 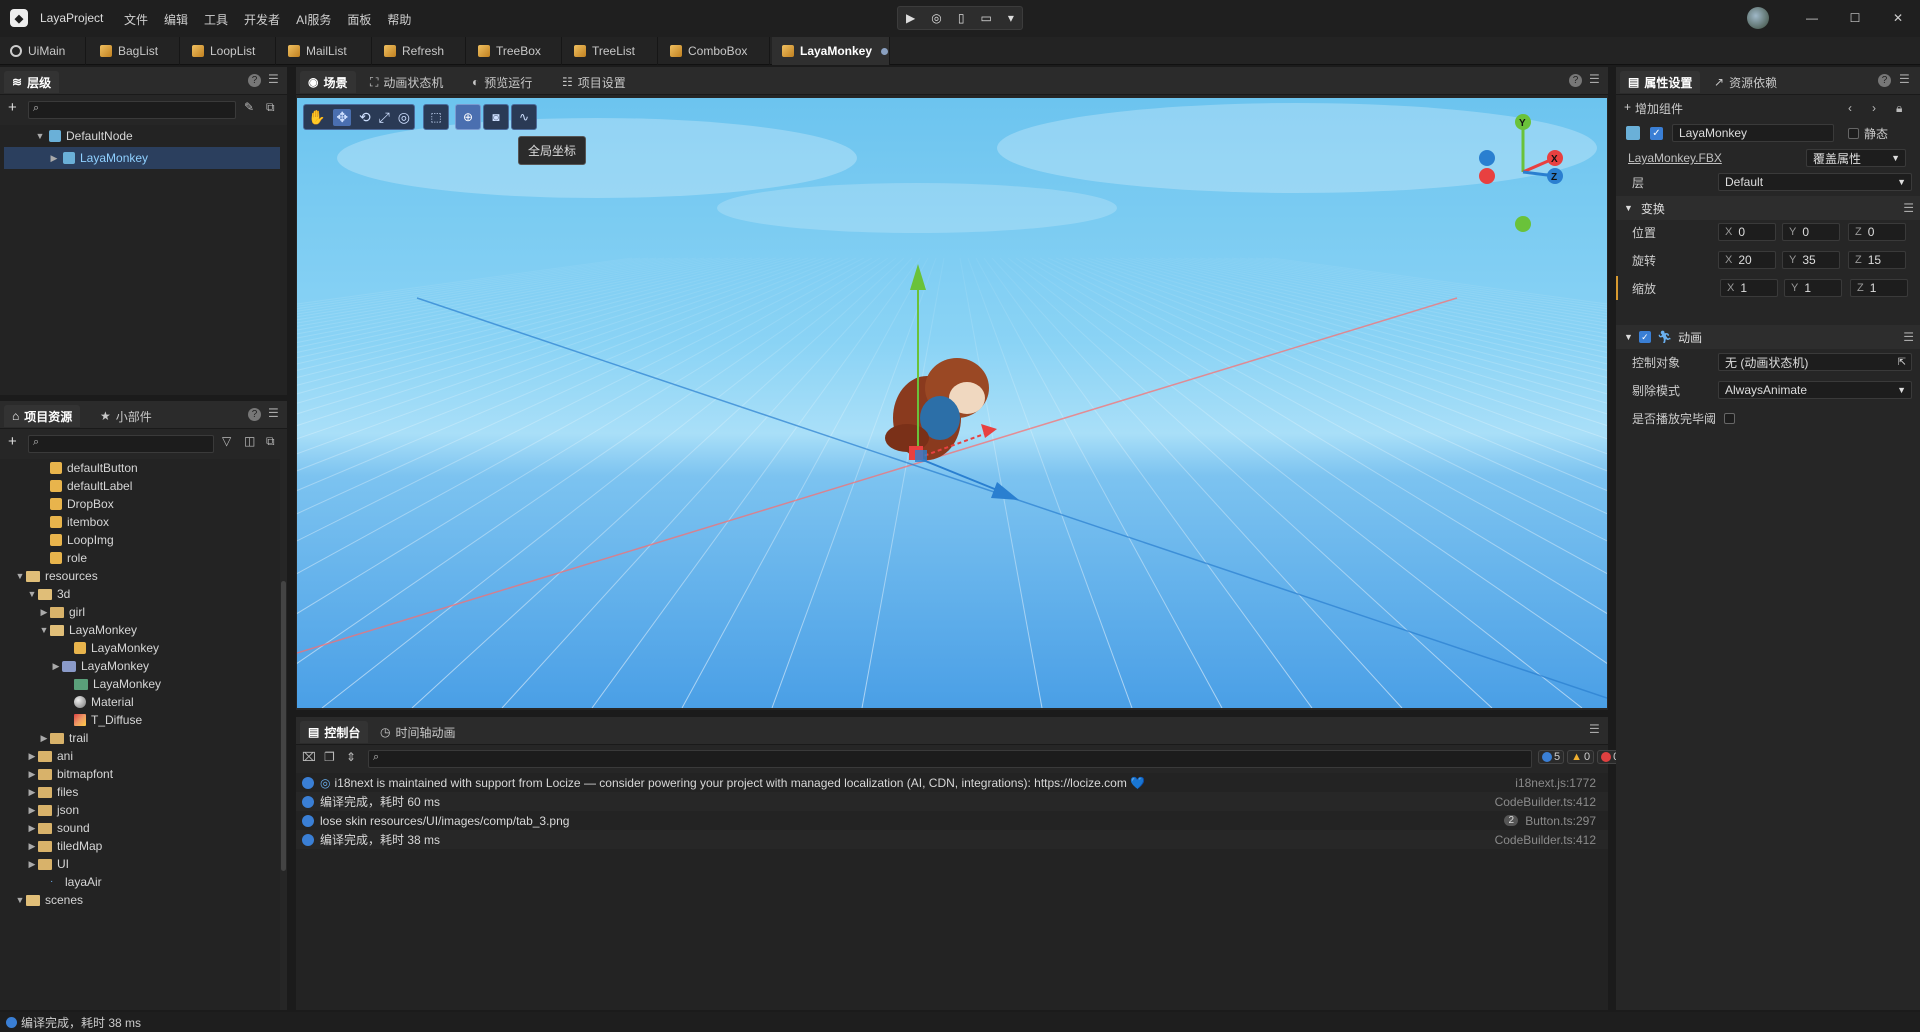 I want to click on tab-combobox: ComboBox, so click(x=715, y=51).